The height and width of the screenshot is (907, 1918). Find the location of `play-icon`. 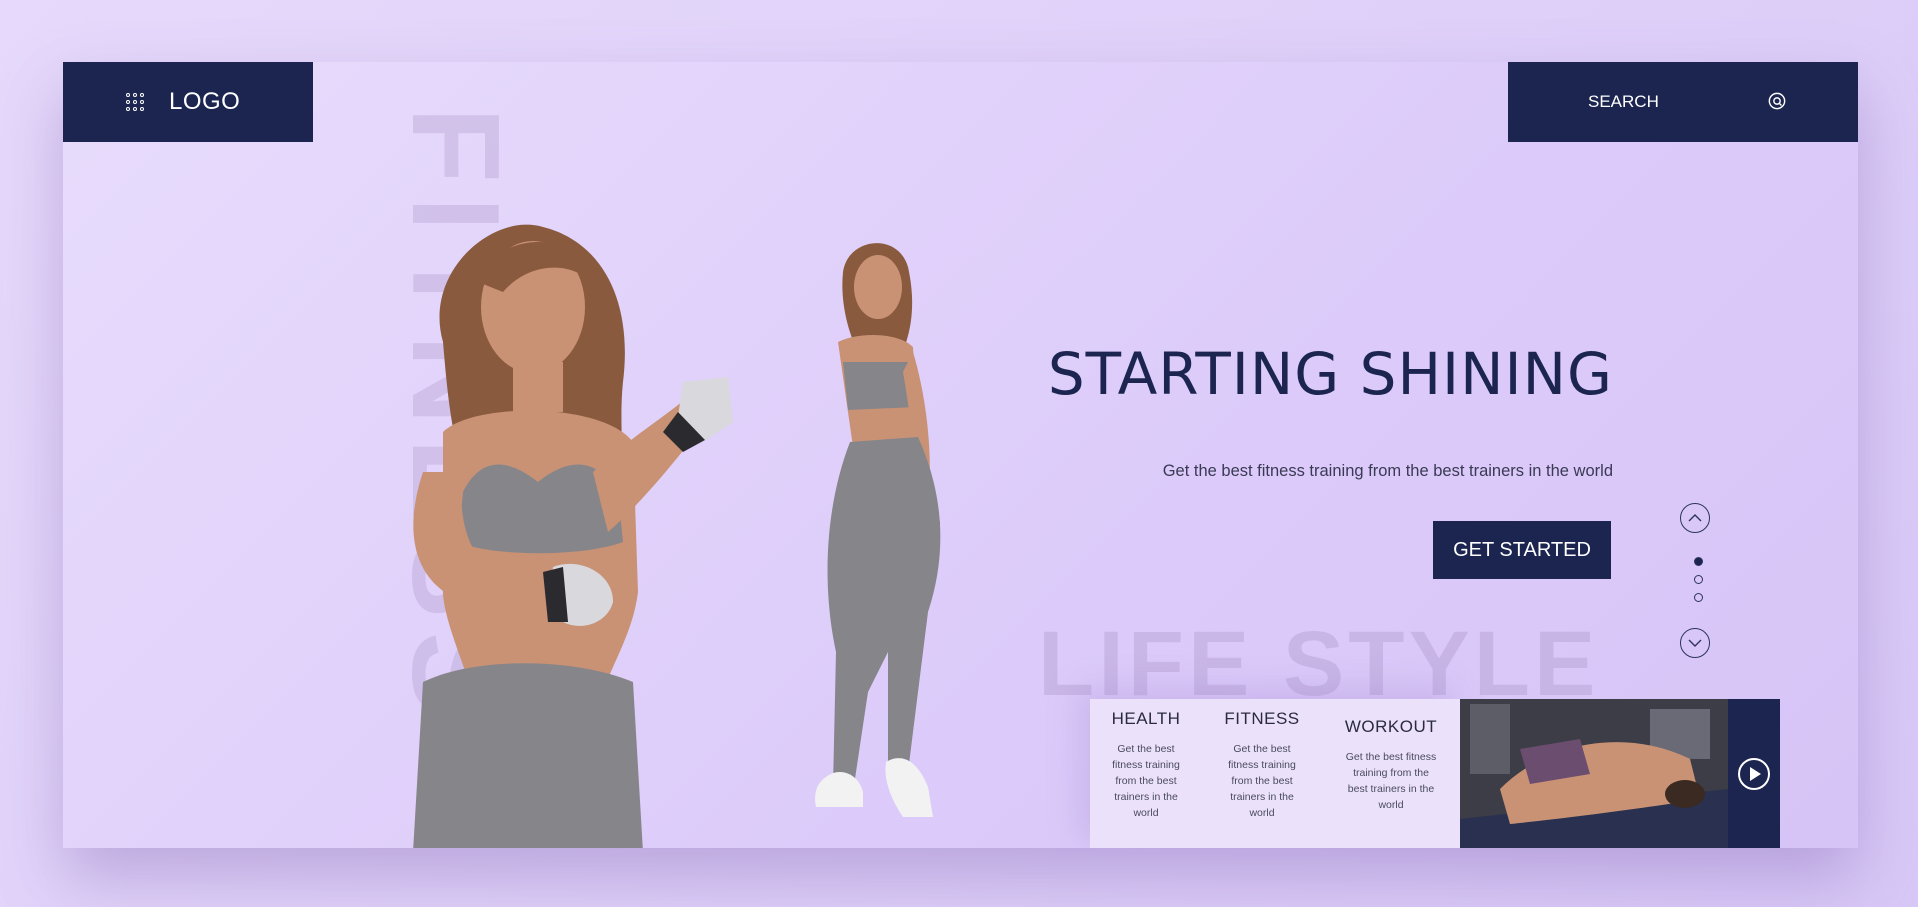

play-icon is located at coordinates (1754, 774).